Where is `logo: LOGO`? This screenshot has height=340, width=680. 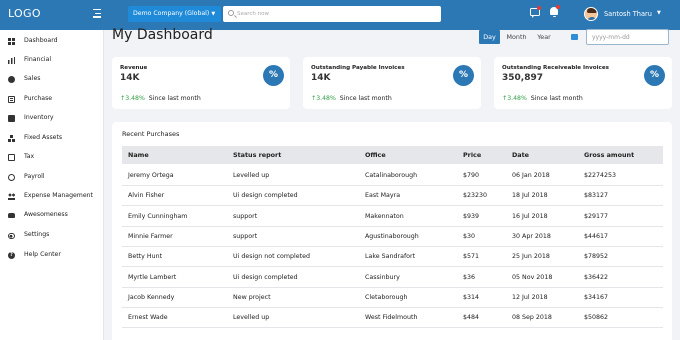 logo: LOGO is located at coordinates (24, 13).